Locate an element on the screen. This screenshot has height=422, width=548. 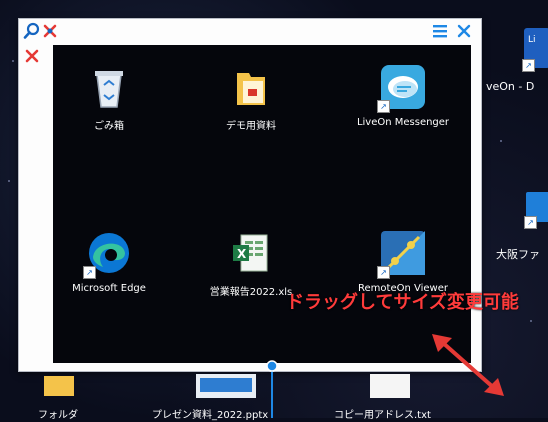
remote-icon-recycle-bin: ごみ箱 is located at coordinates (111, 98).